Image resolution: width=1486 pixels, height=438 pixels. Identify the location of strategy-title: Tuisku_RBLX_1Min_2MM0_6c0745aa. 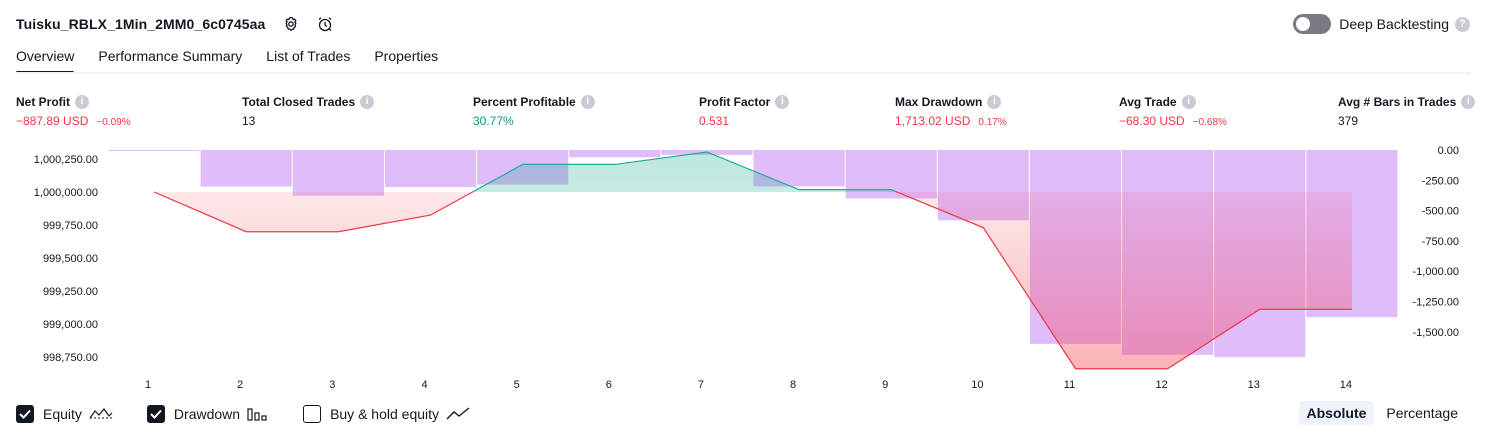
(141, 24).